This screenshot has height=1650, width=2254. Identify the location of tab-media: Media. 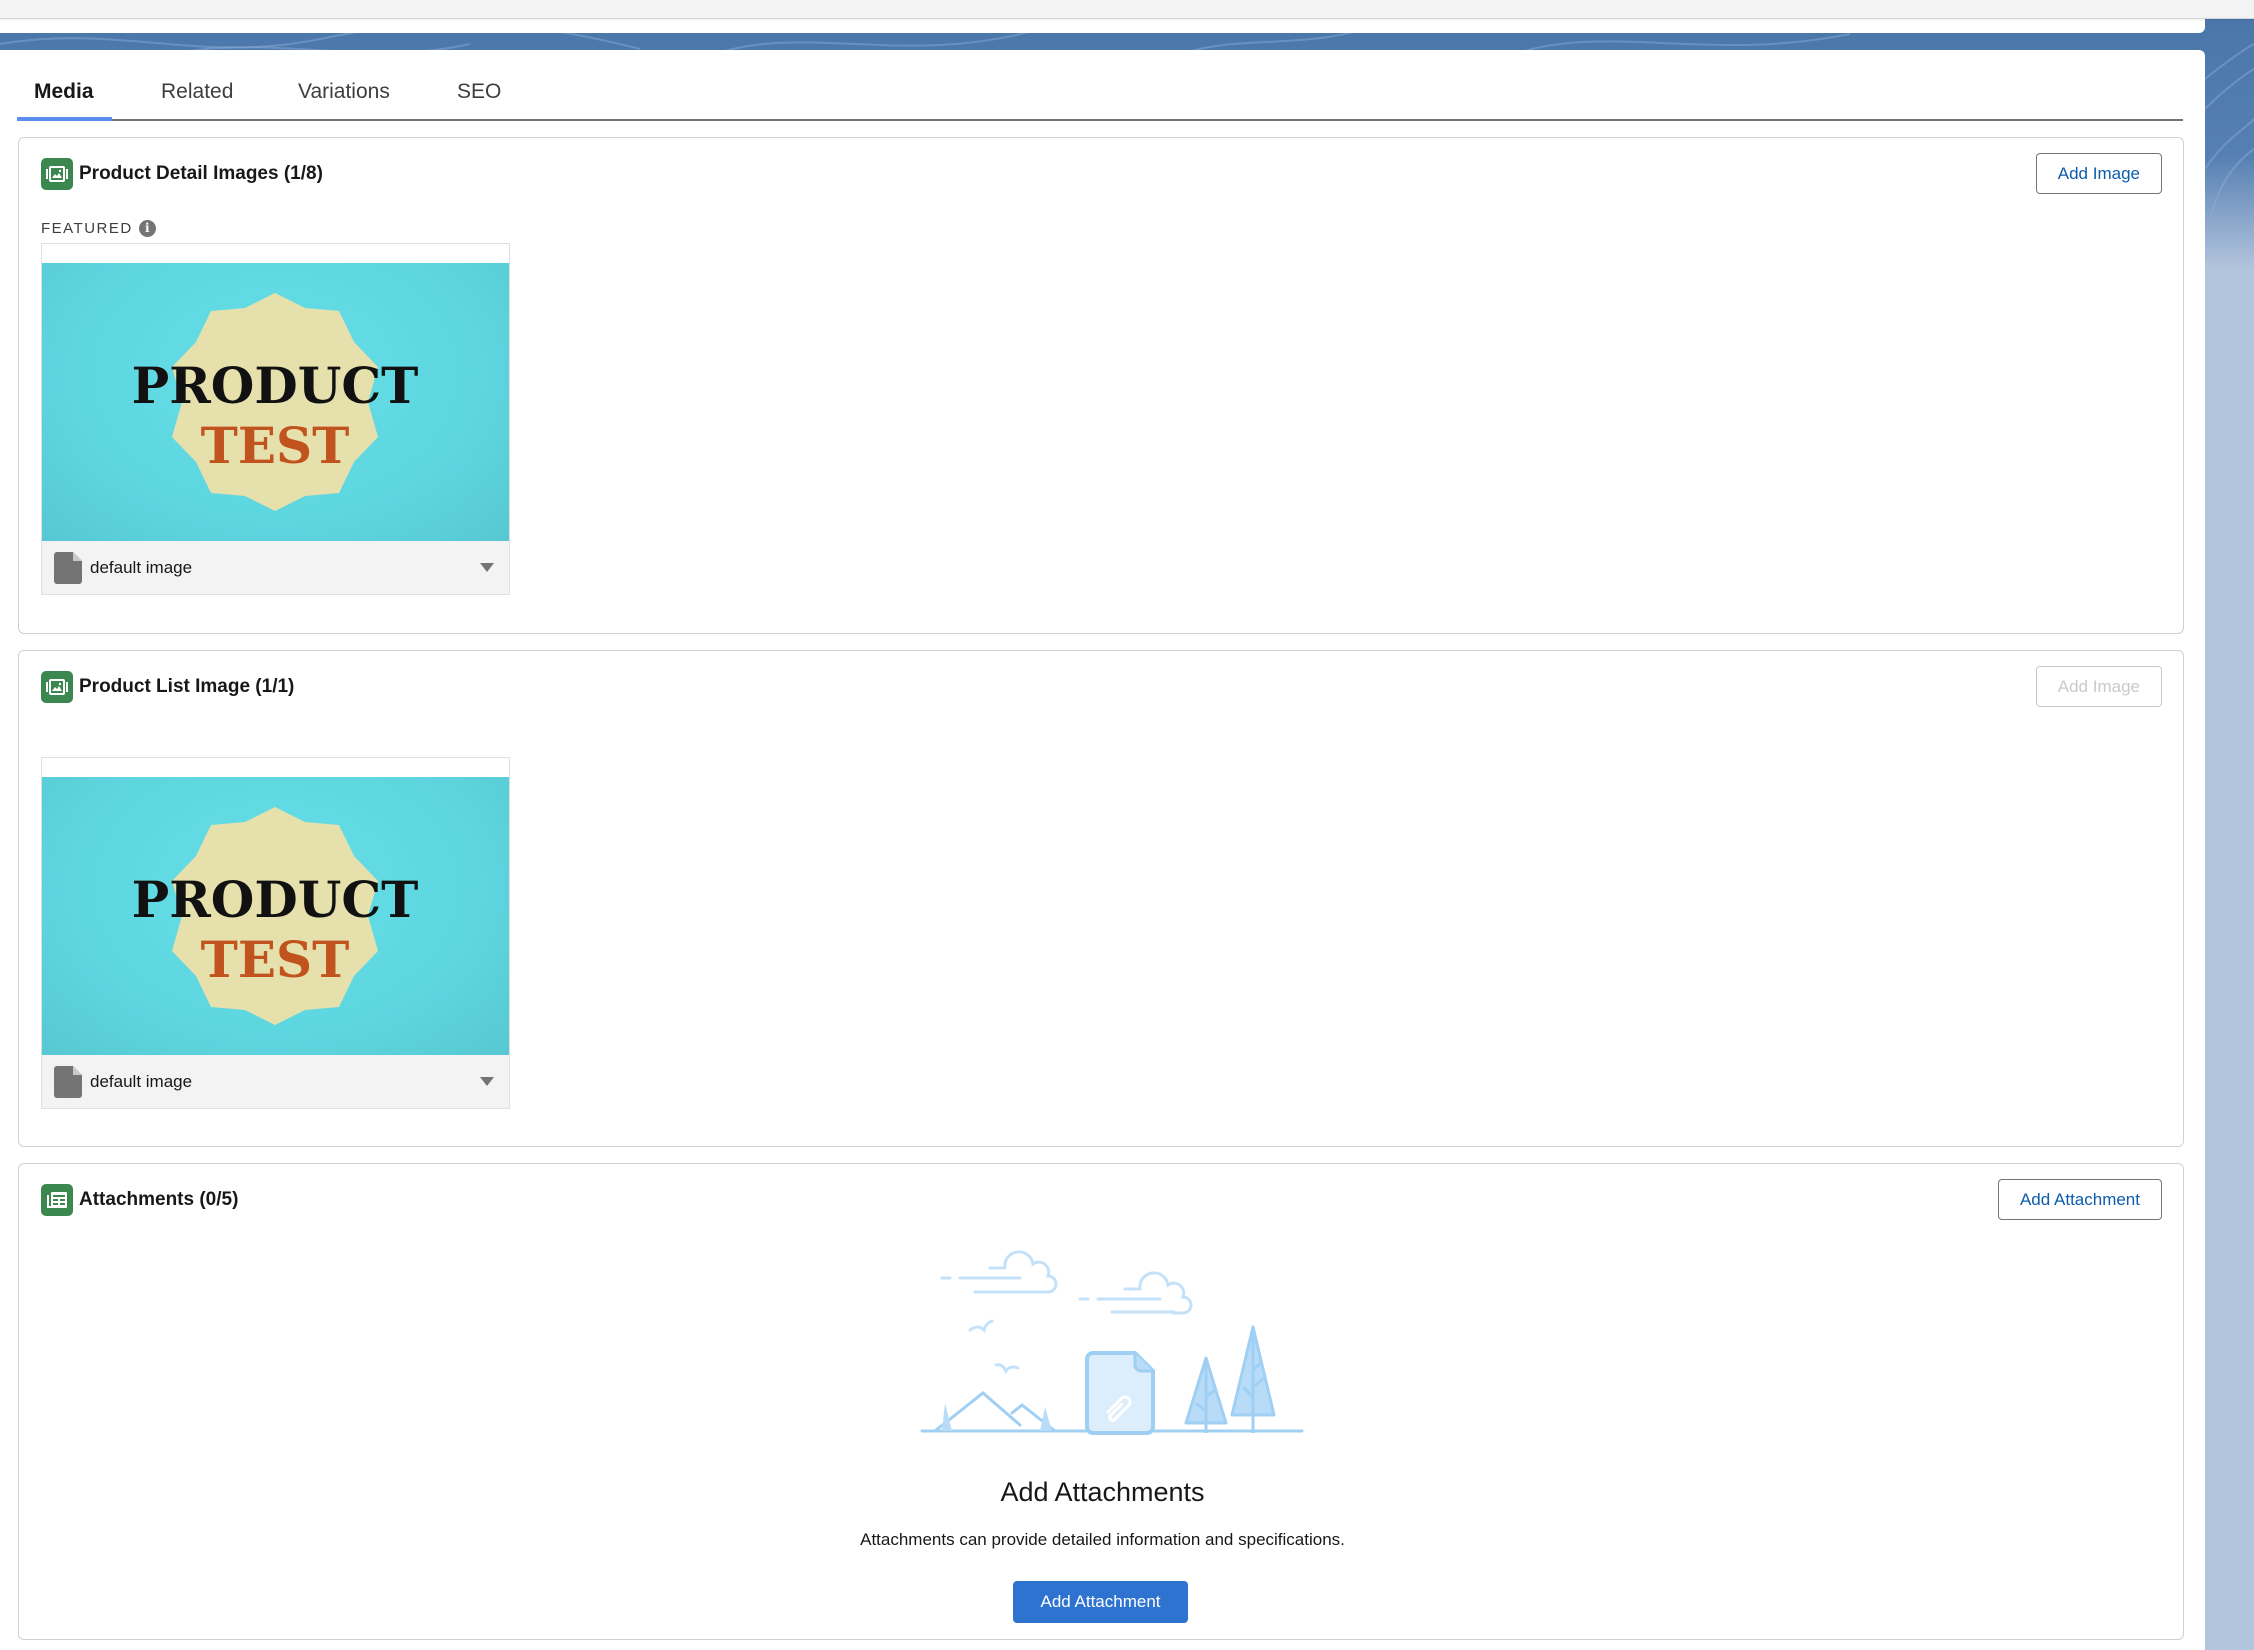
(64, 92).